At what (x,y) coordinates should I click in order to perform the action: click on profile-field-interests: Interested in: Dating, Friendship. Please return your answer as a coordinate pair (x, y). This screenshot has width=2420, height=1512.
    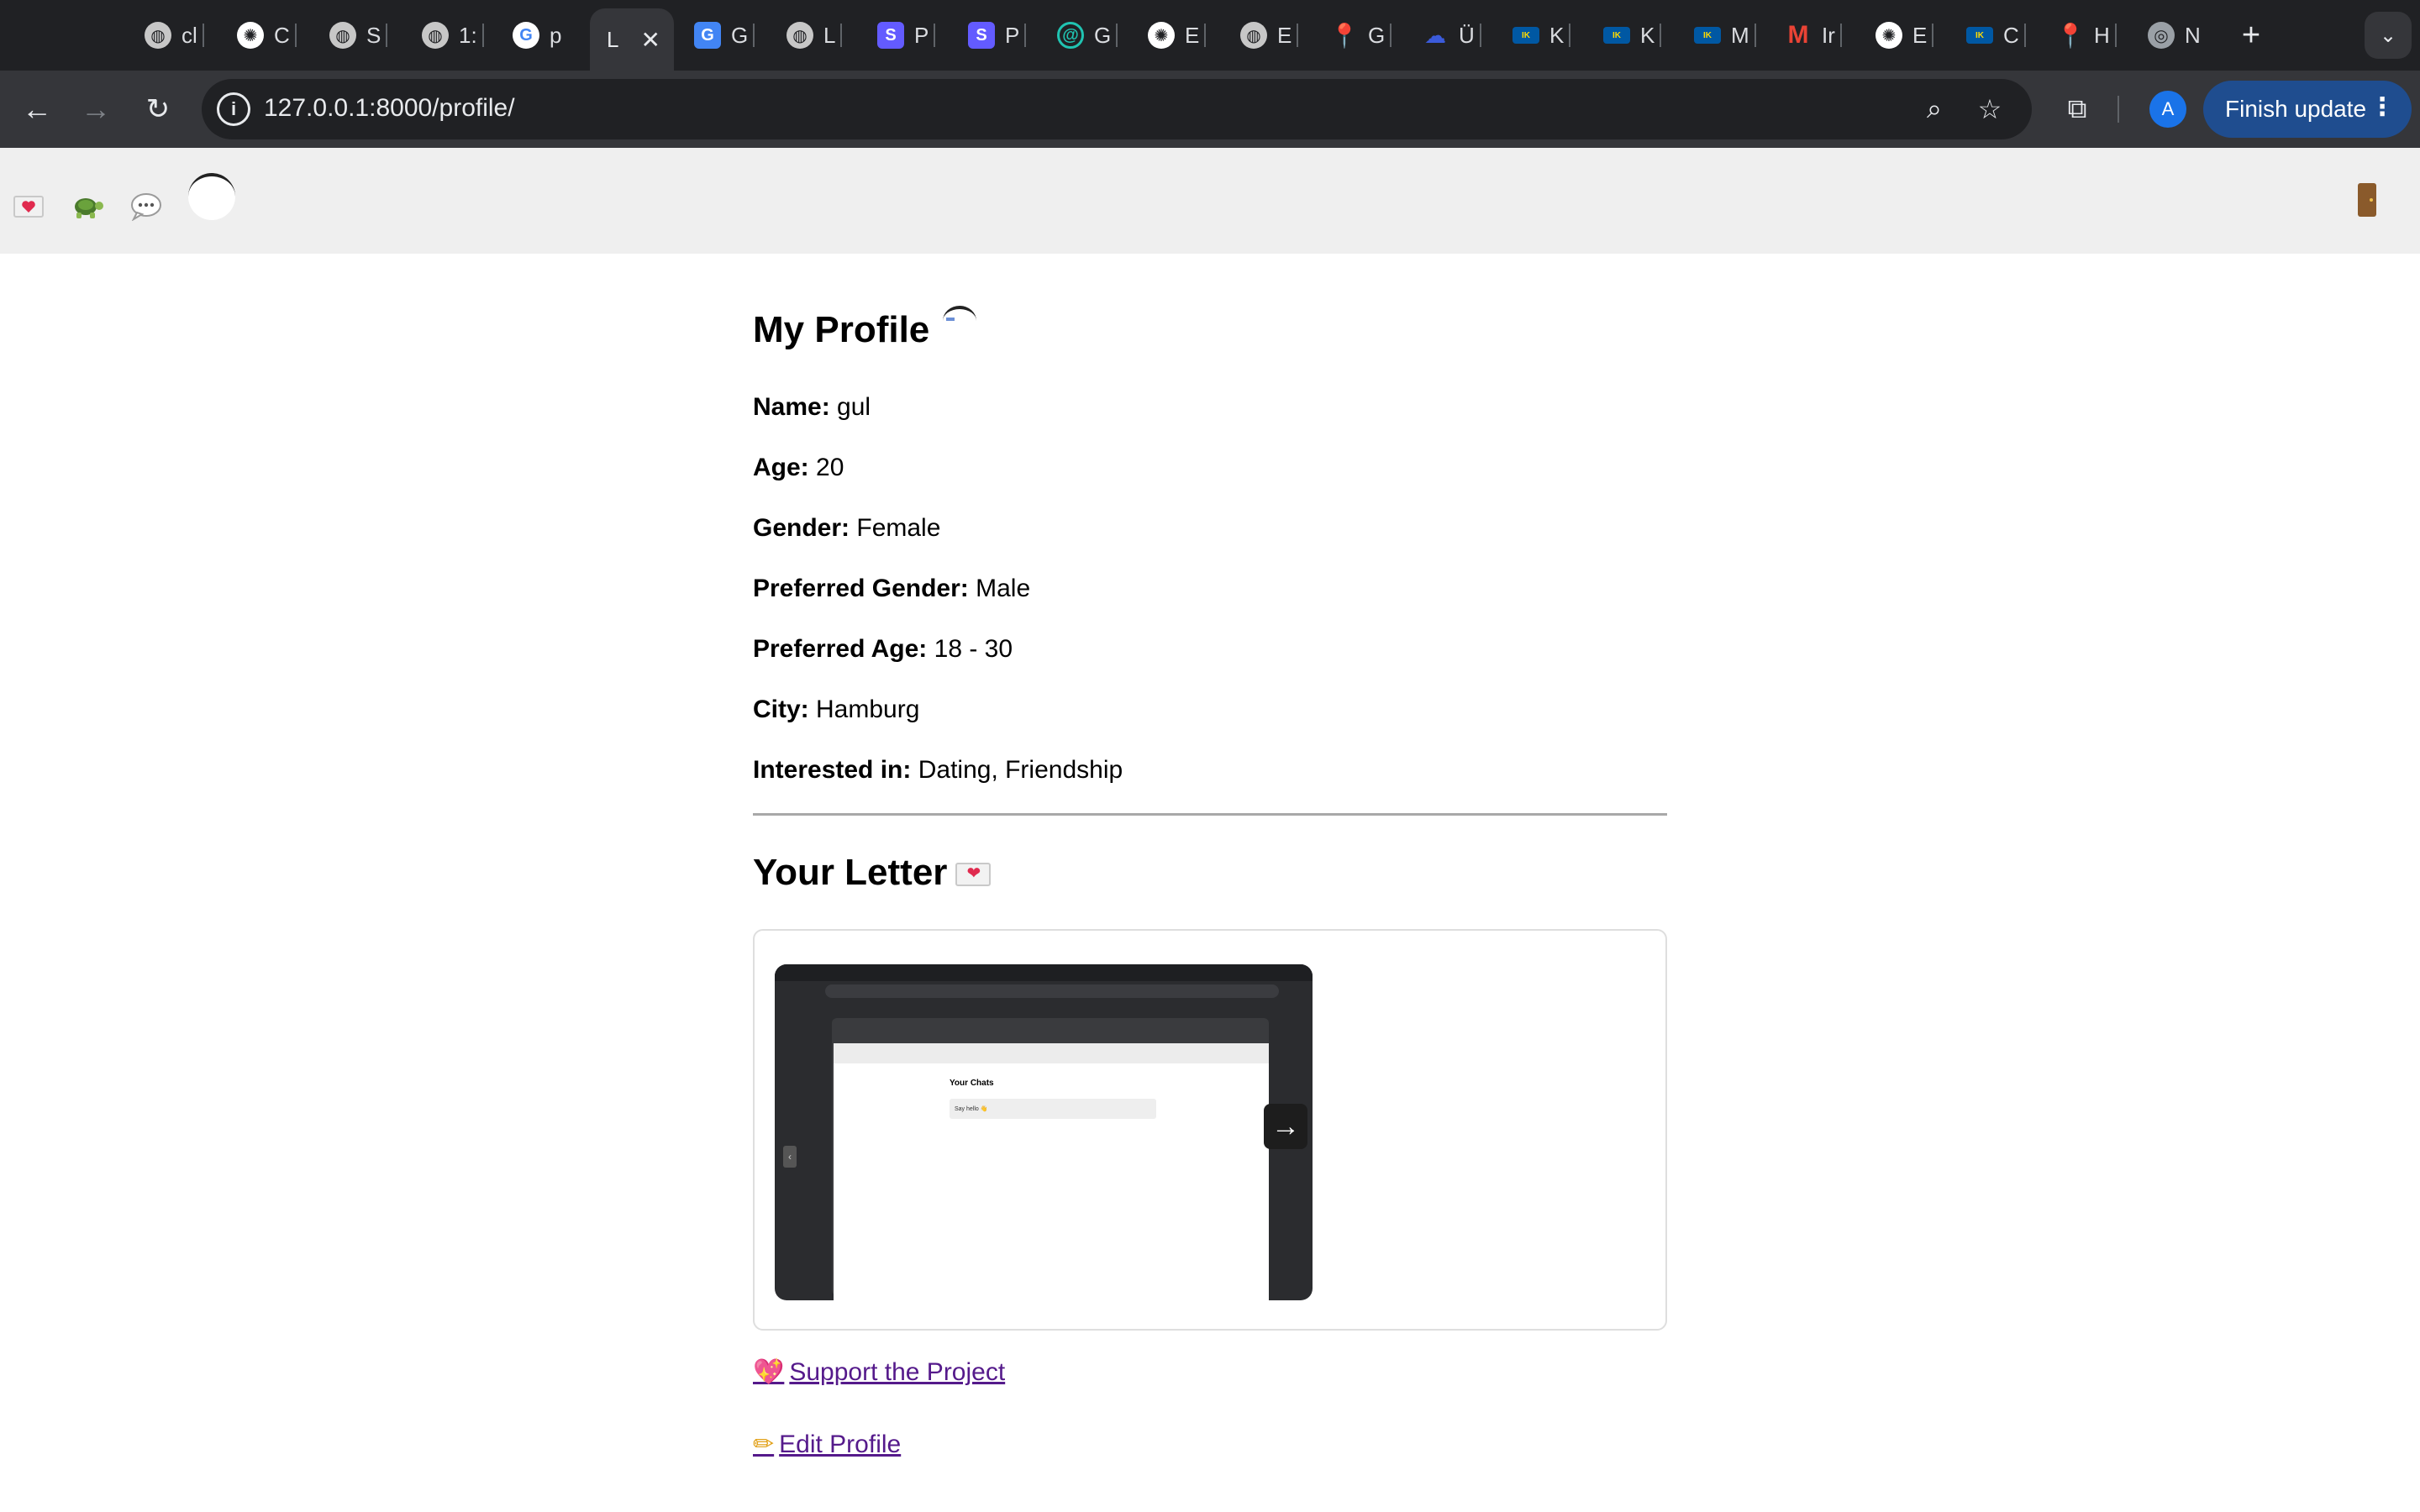
    Looking at the image, I should click on (938, 770).